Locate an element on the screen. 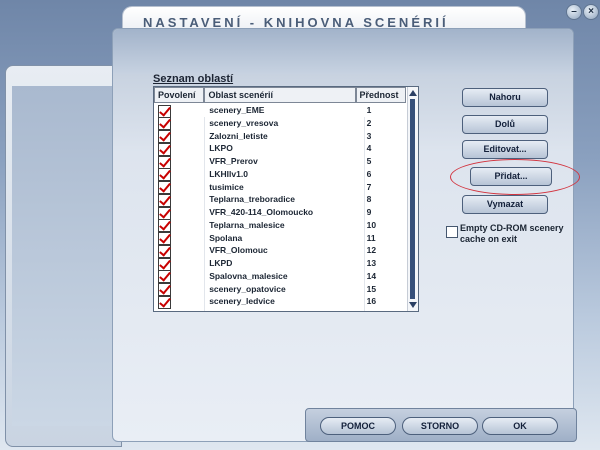 This screenshot has width=600, height=450. column-header-priority: Přednost is located at coordinates (380, 95).